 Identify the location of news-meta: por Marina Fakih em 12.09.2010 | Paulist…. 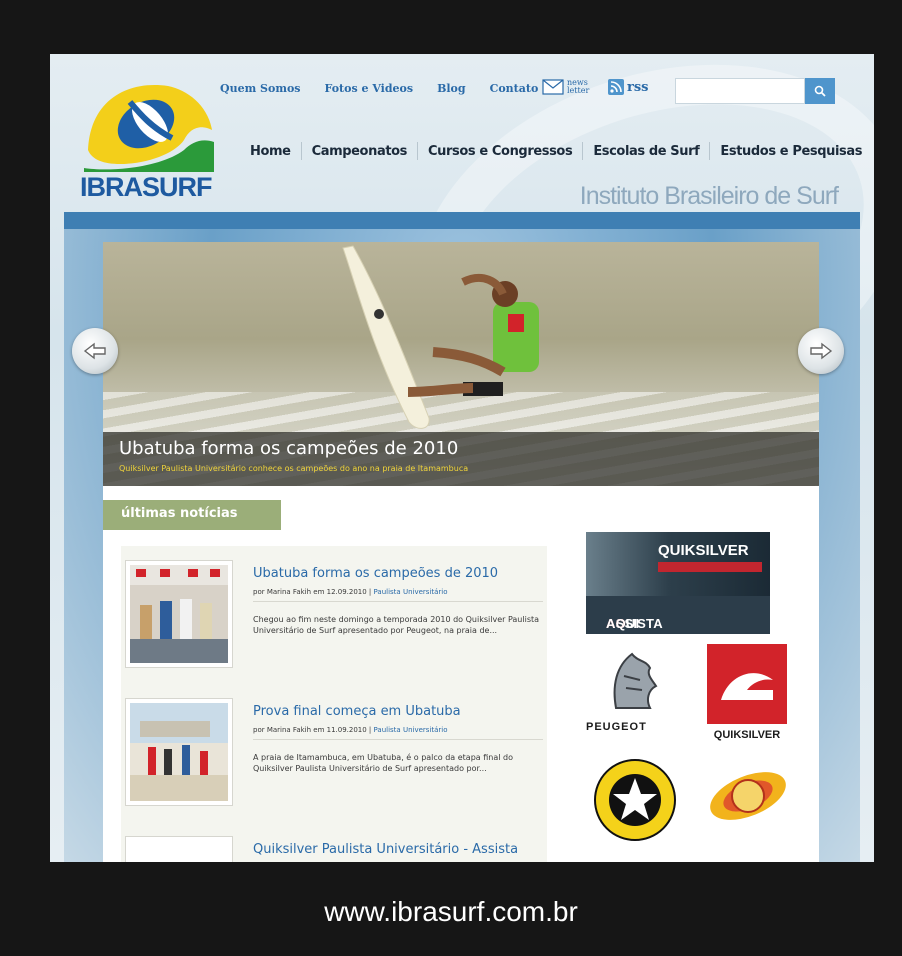
(398, 595).